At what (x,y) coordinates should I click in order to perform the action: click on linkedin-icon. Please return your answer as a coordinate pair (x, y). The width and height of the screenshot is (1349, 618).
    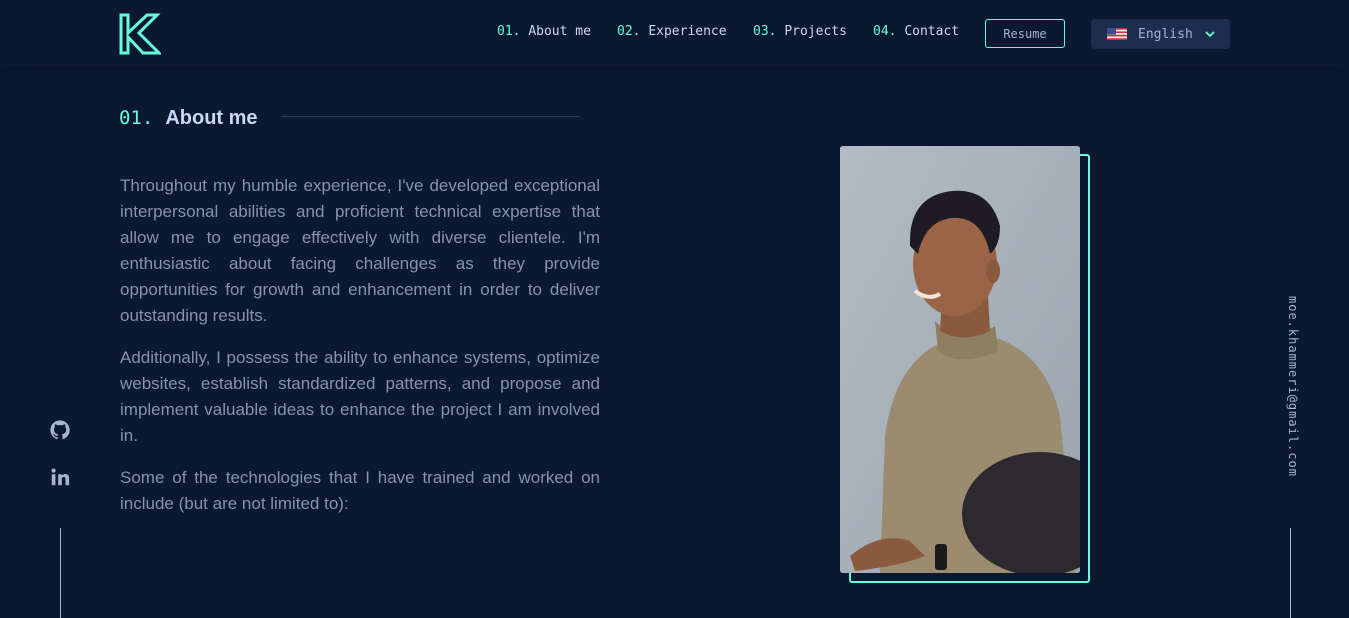
    Looking at the image, I should click on (60, 477).